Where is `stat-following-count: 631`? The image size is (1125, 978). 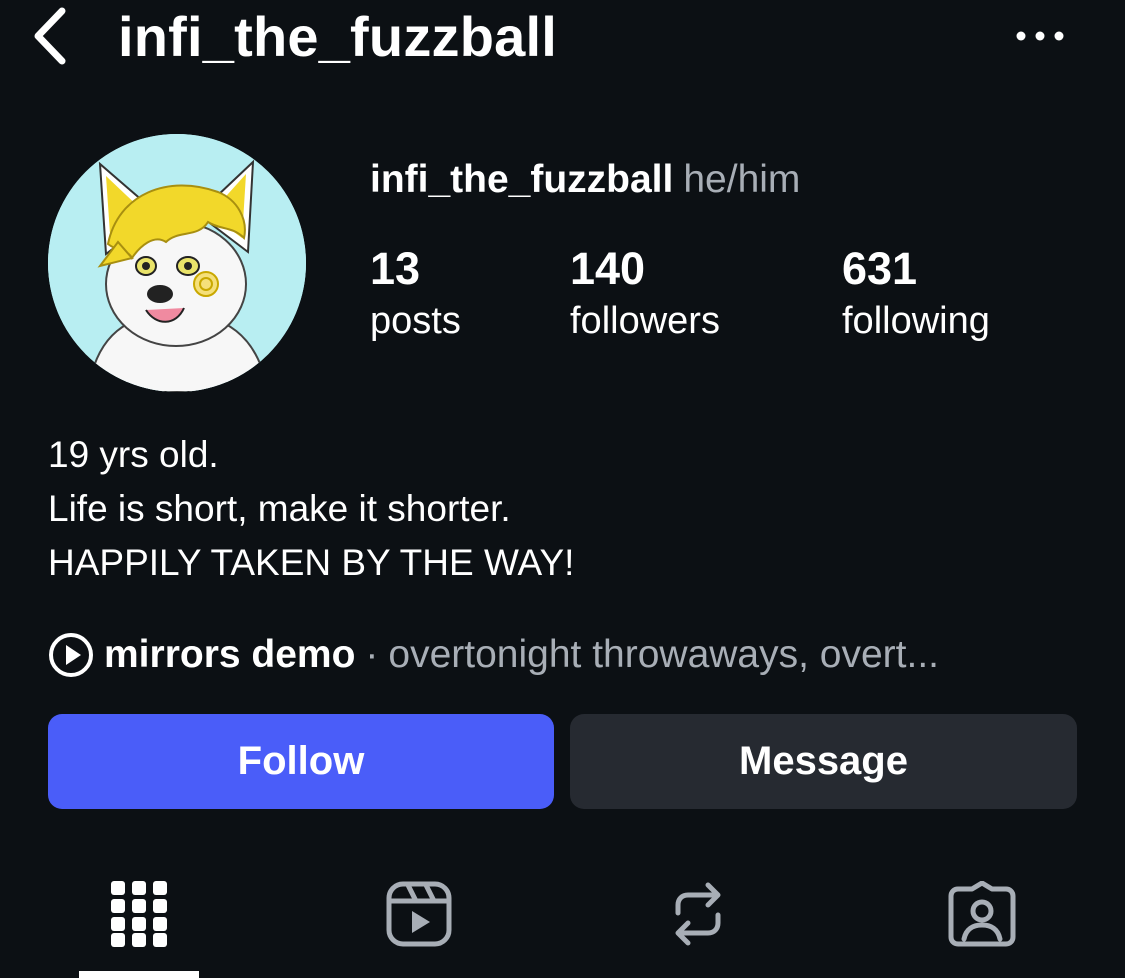 stat-following-count: 631 is located at coordinates (880, 268).